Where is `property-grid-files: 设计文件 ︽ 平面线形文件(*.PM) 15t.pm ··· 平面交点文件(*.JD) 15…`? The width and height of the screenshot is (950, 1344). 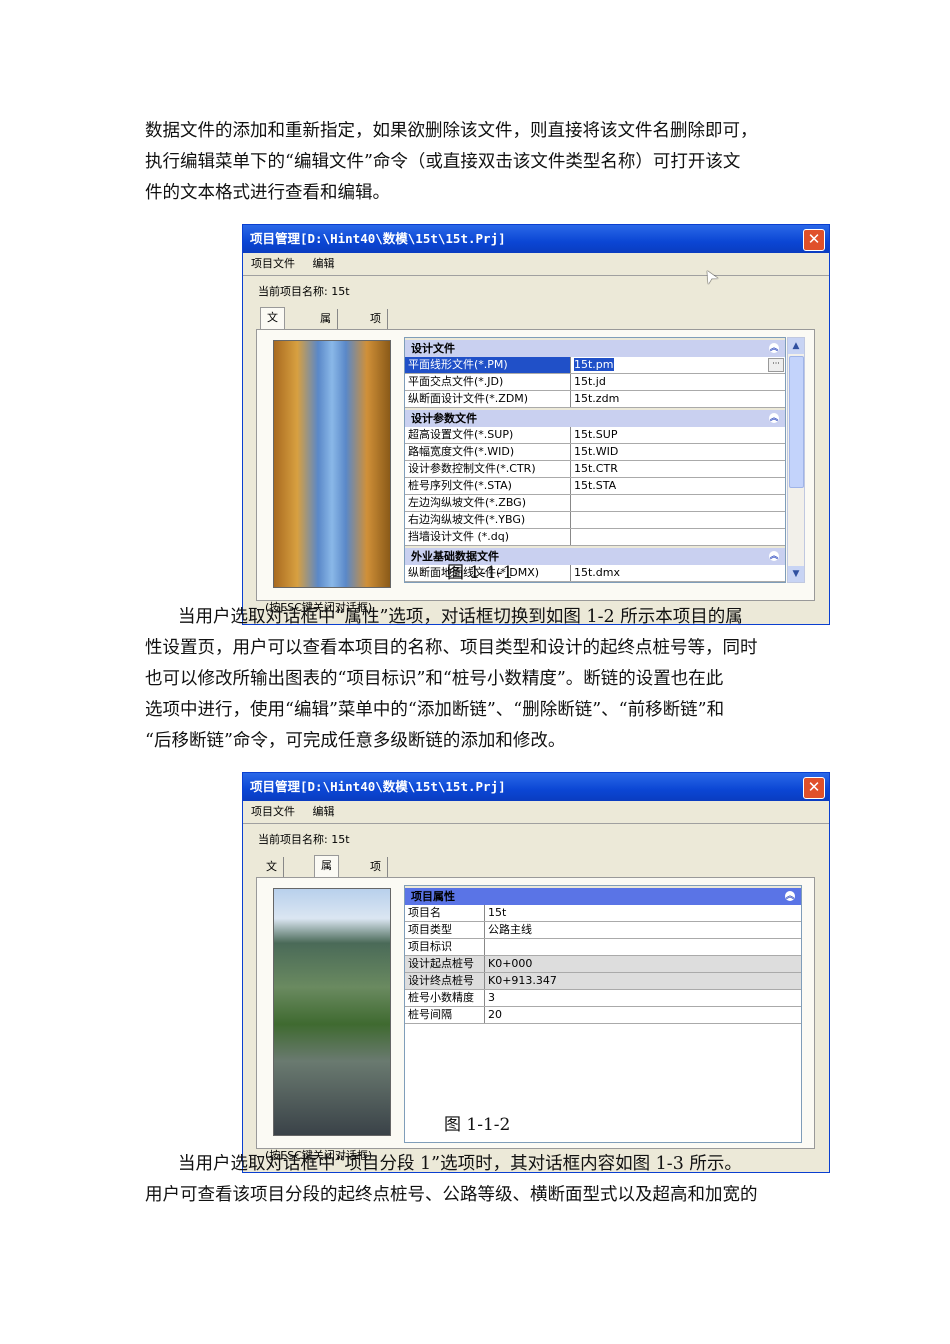
property-grid-files: 设计文件 ︽ 平面线形文件(*.PM) 15t.pm ··· 平面交点文件(*.JD) 15… is located at coordinates (595, 460).